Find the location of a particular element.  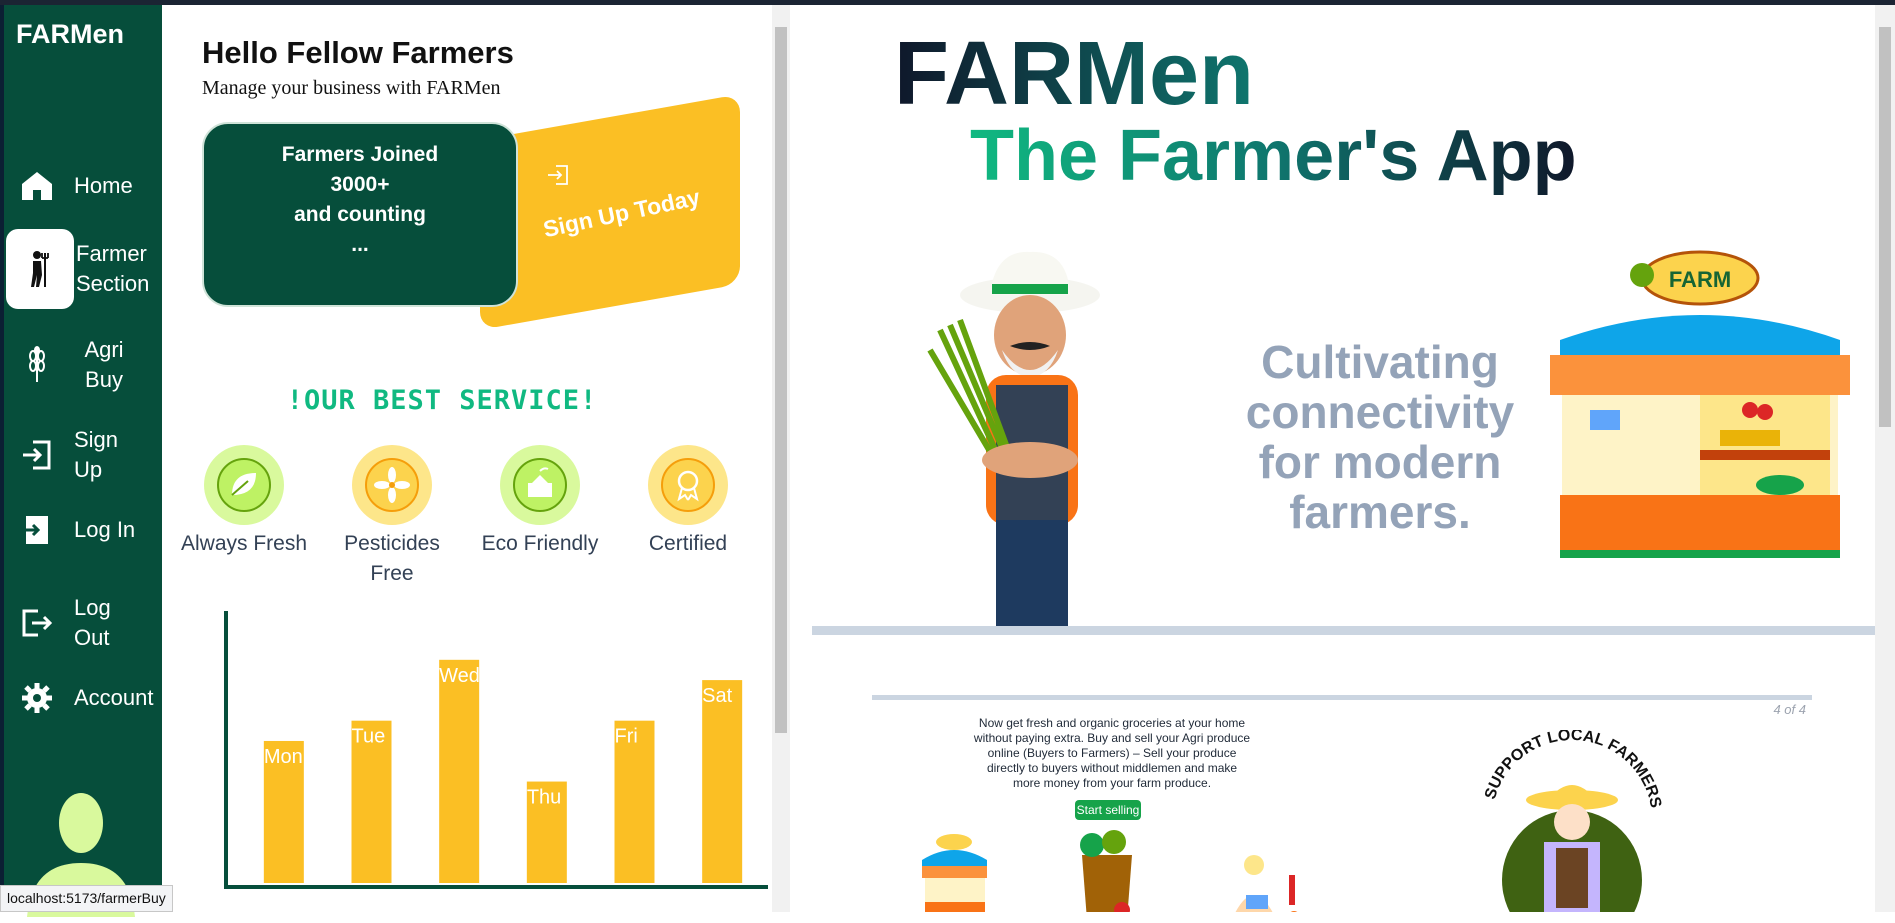

leaf-icon is located at coordinates (244, 485).